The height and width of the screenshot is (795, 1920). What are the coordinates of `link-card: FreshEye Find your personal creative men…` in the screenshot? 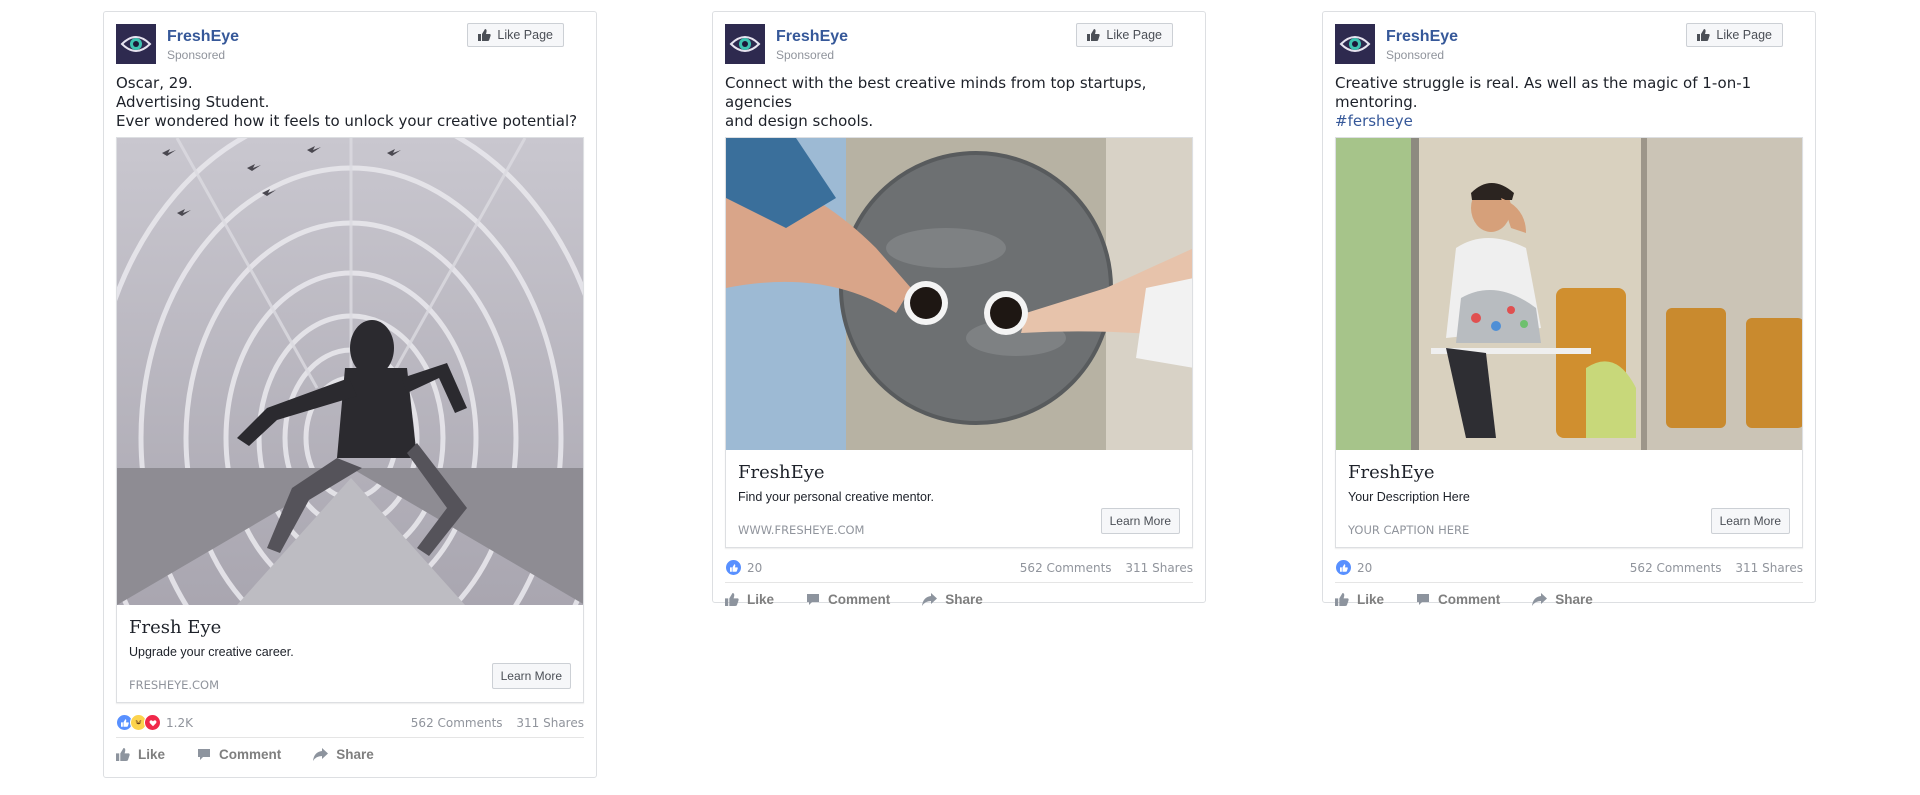 It's located at (959, 342).